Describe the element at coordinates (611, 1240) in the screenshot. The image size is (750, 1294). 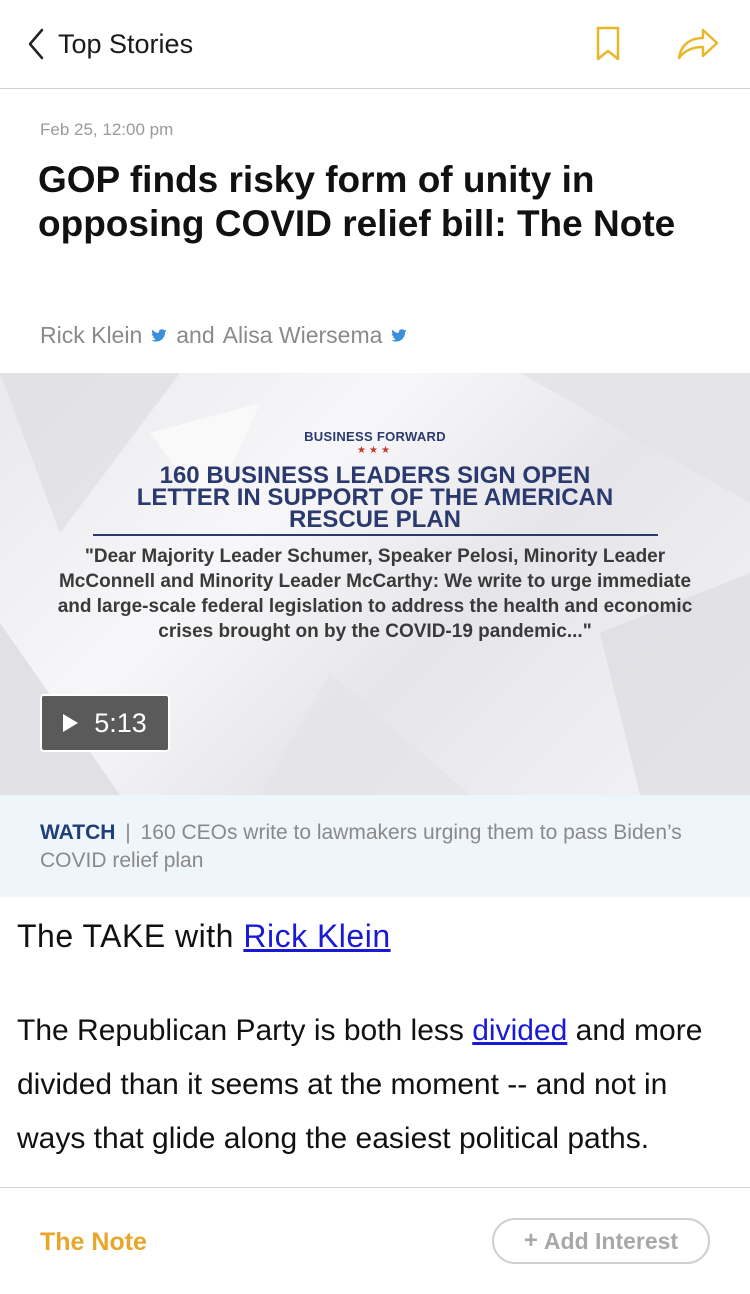
I see `add-interest-label: Add Interest` at that location.